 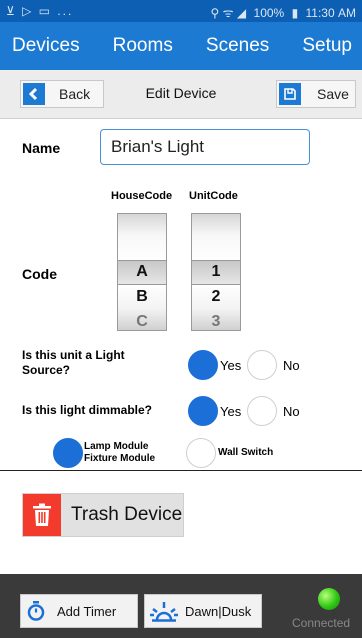 What do you see at coordinates (120, 458) in the screenshot?
I see `module-line2: Fixture Module` at bounding box center [120, 458].